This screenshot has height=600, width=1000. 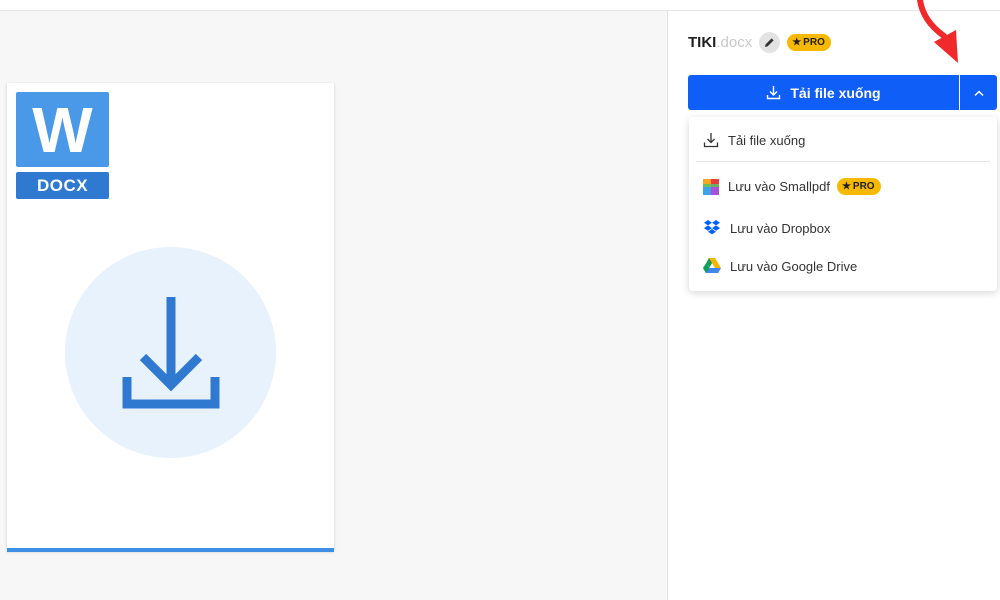 I want to click on word-letter: W, so click(x=62, y=129).